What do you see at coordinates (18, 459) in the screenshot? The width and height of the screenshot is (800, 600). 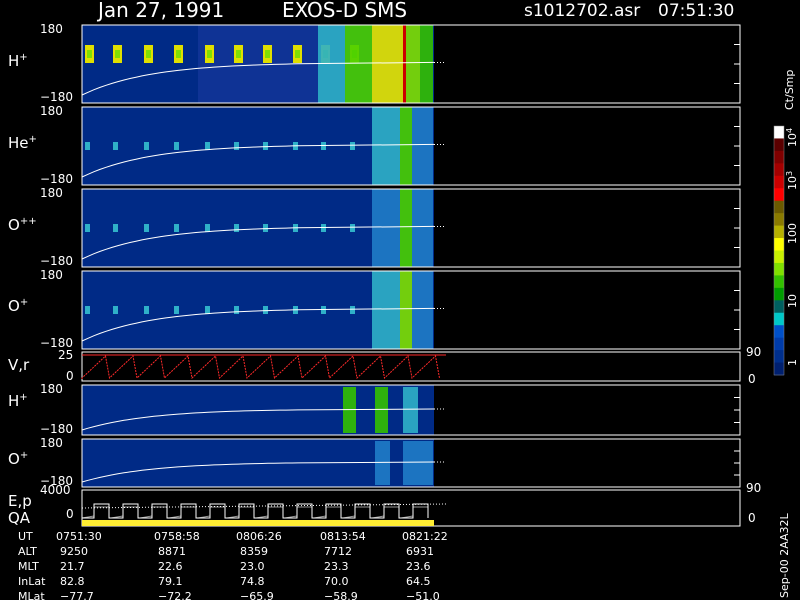 I see `label-o-plus-2: O+` at bounding box center [18, 459].